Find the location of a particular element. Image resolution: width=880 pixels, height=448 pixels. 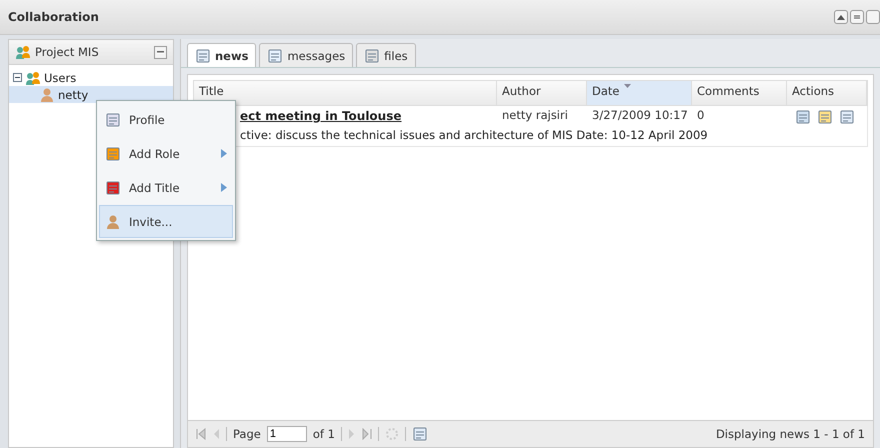

up-arrow-icon is located at coordinates (841, 17).